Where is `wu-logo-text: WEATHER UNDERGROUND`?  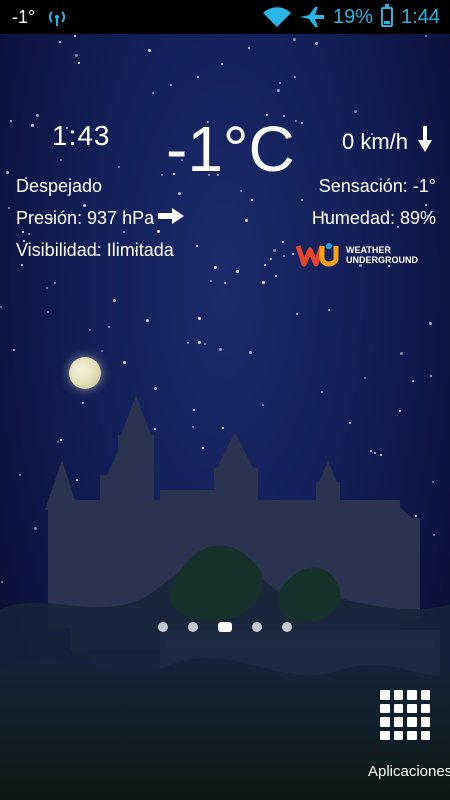
wu-logo-text: WEATHER UNDERGROUND is located at coordinates (382, 255).